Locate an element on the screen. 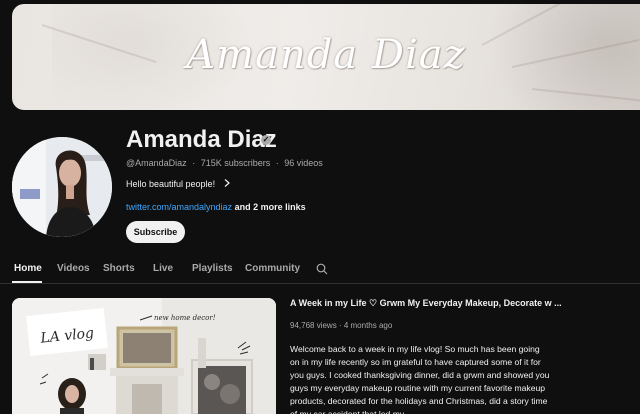 The image size is (640, 414). tab-shorts: Shorts is located at coordinates (119, 268).